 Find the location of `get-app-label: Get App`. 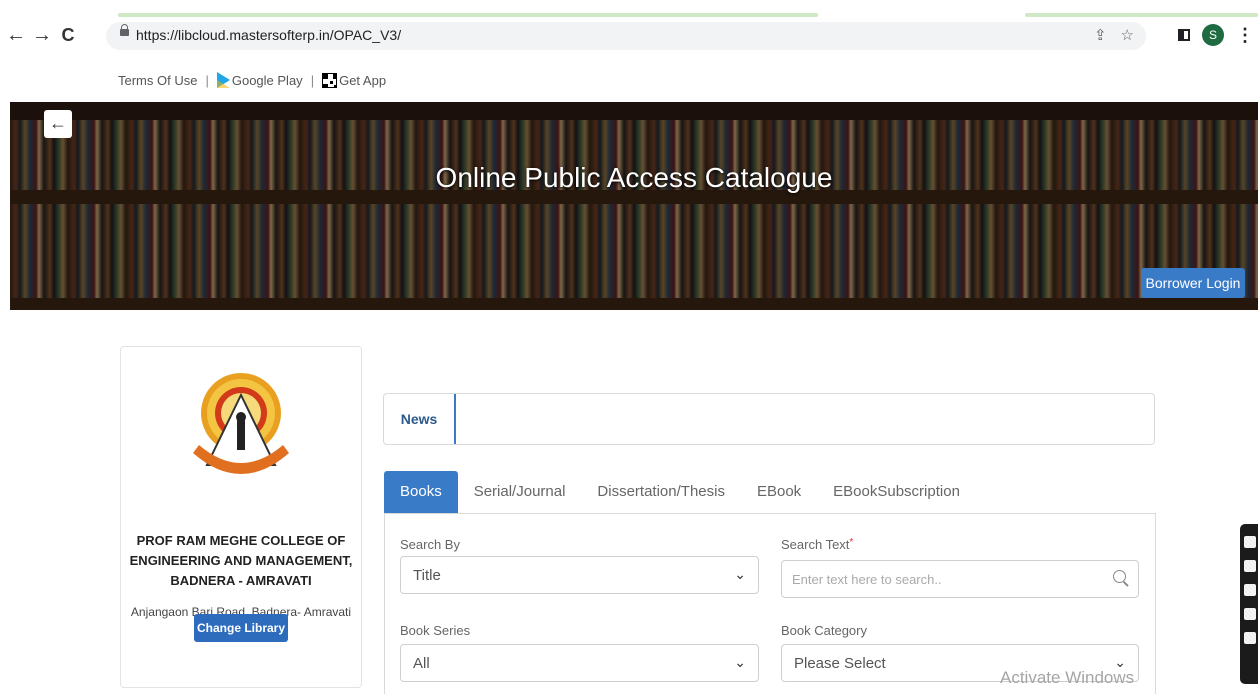

get-app-label: Get App is located at coordinates (363, 80).